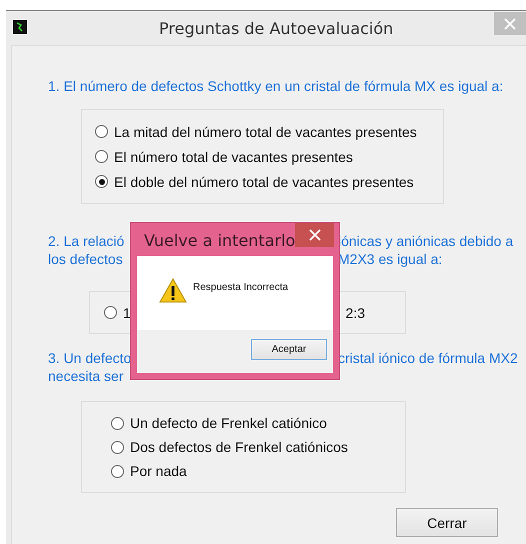 Image resolution: width=526 pixels, height=544 pixels. What do you see at coordinates (289, 349) in the screenshot?
I see `accept-button: Aceptar` at bounding box center [289, 349].